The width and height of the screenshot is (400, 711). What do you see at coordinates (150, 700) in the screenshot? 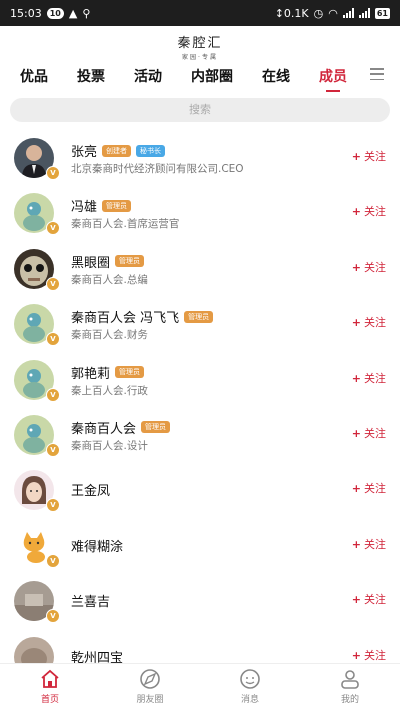
I see `nav-friends-label: 朋友圈` at bounding box center [150, 700].